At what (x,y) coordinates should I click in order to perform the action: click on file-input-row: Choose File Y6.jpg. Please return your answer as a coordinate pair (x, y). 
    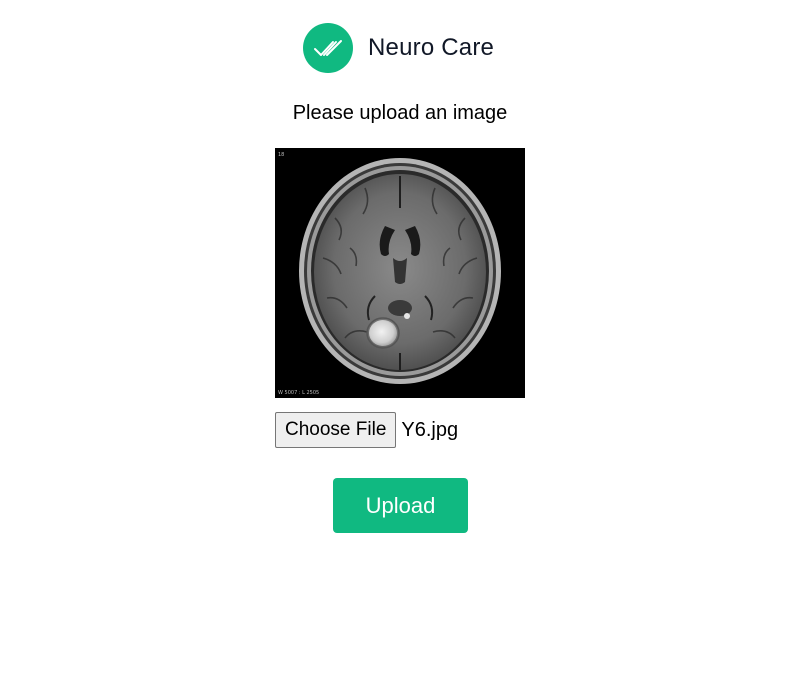
    Looking at the image, I should click on (366, 430).